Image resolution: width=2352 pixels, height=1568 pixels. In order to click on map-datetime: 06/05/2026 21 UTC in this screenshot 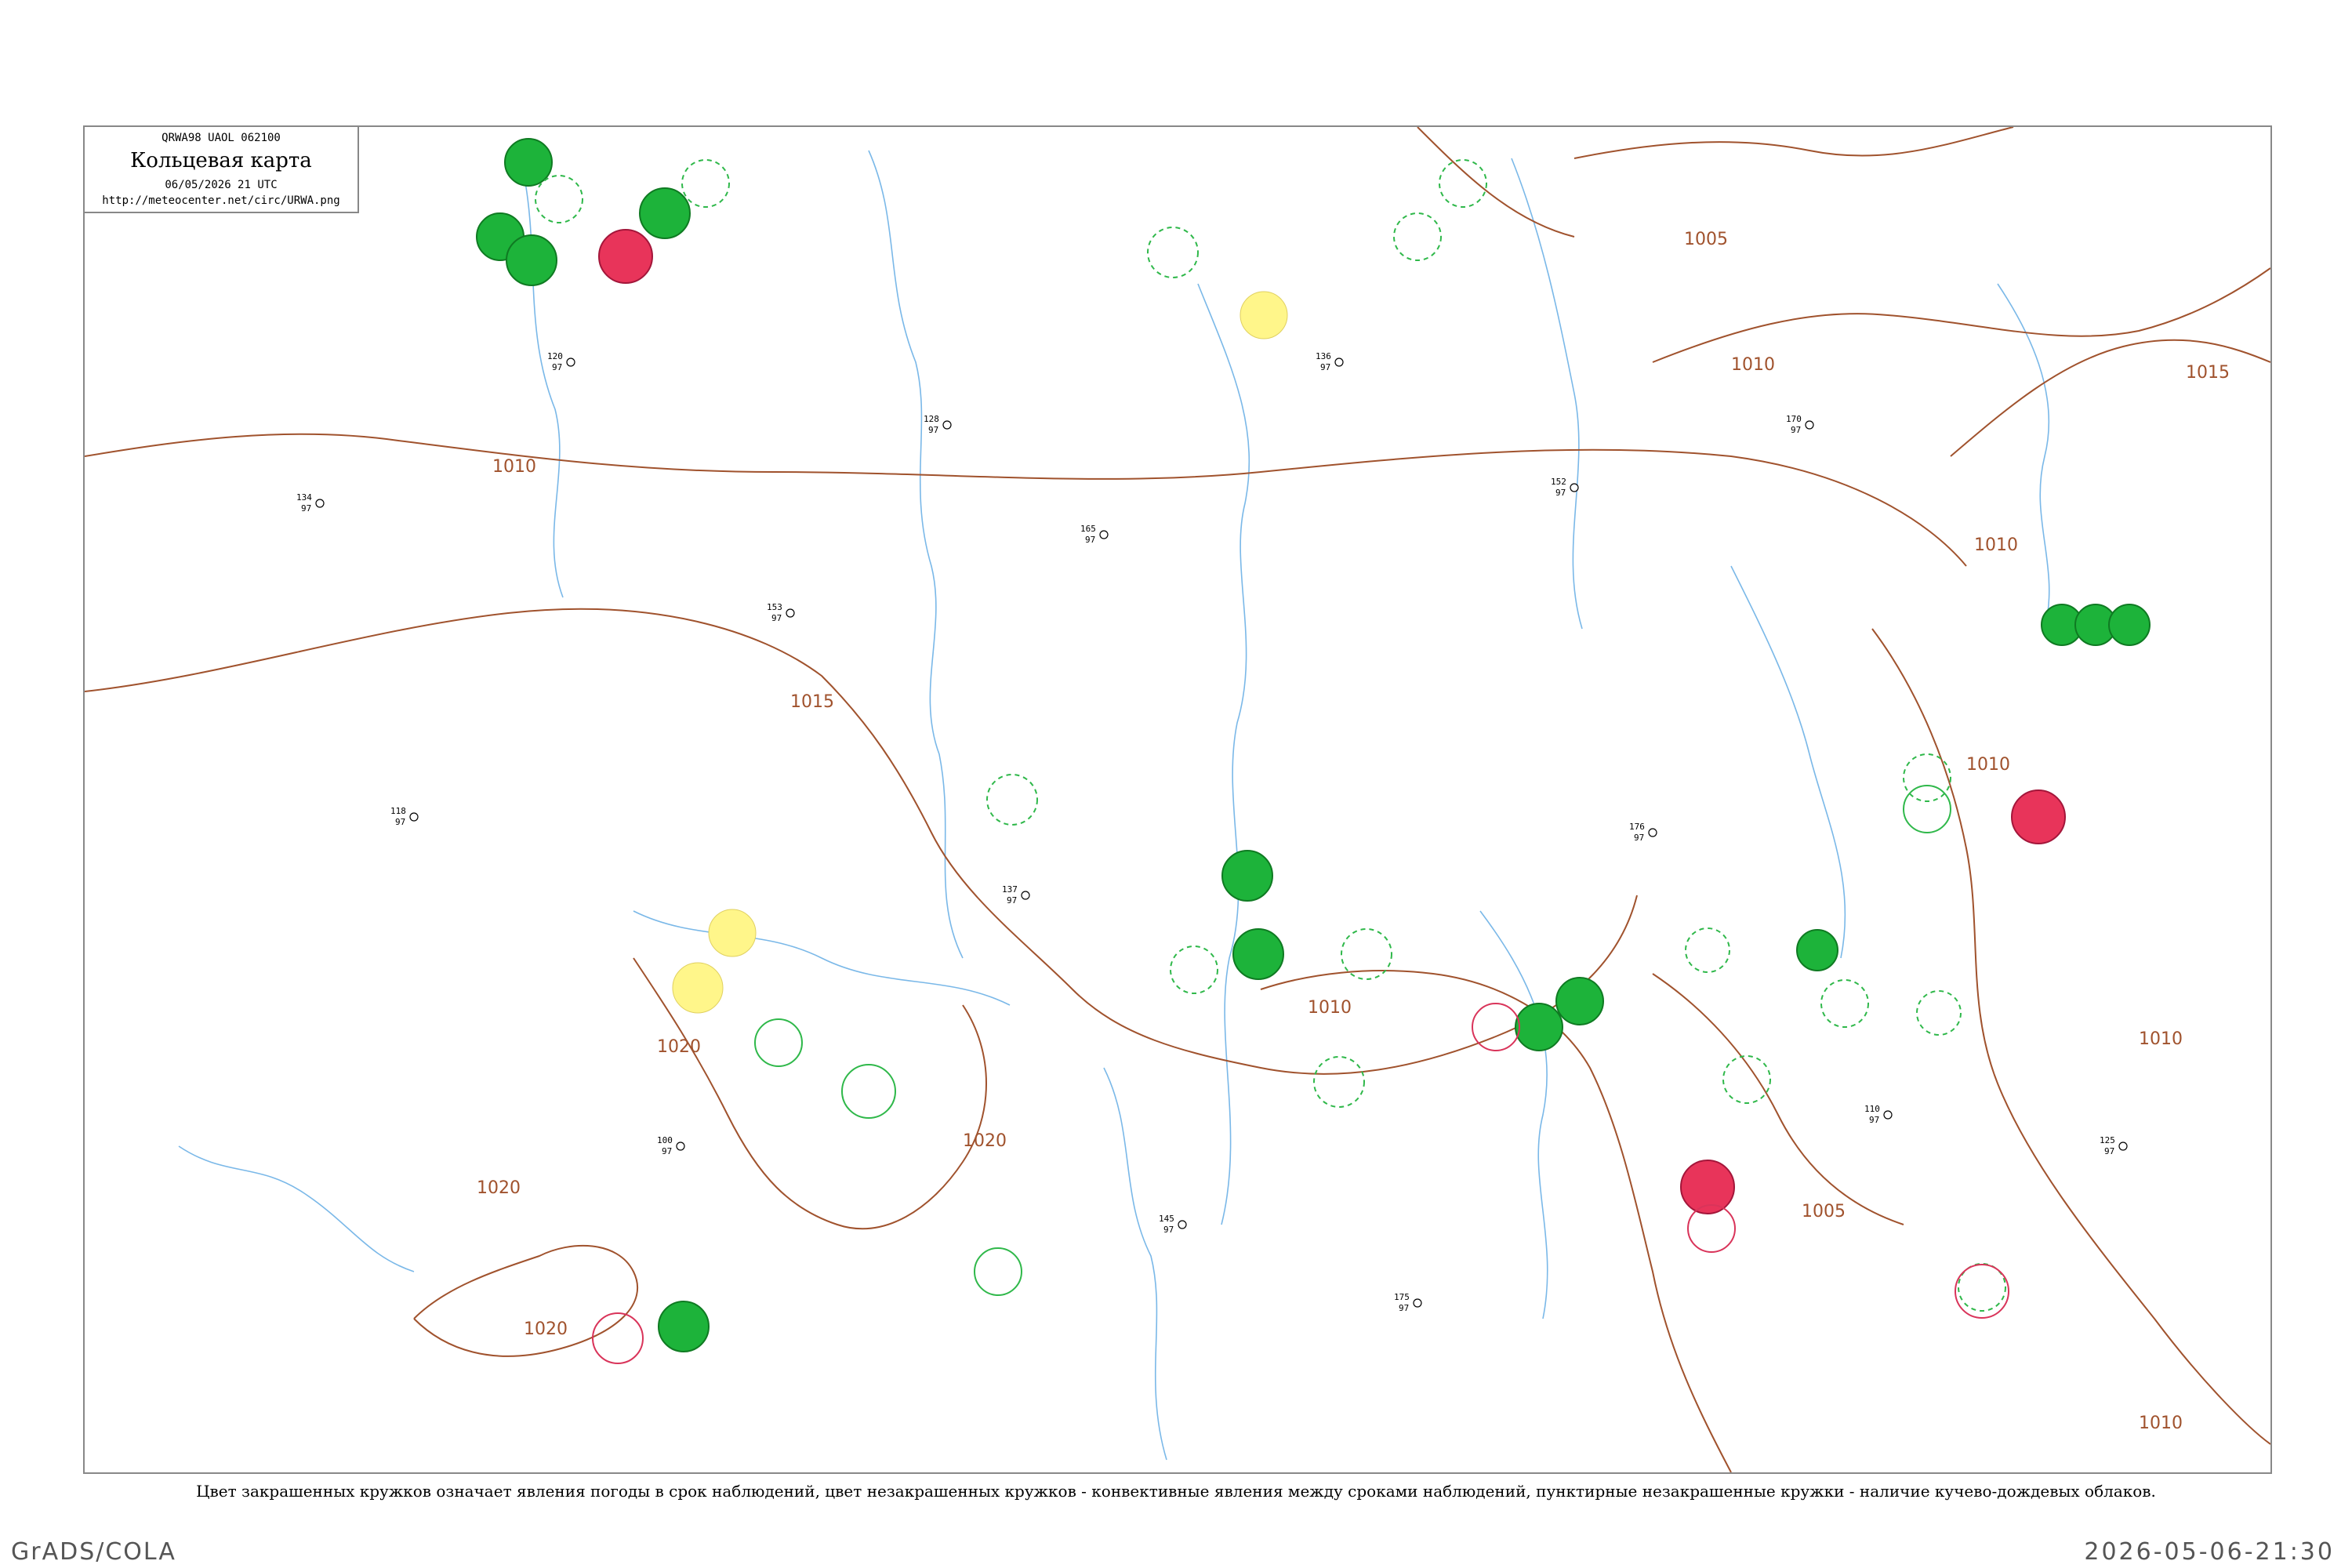, I will do `click(221, 185)`.